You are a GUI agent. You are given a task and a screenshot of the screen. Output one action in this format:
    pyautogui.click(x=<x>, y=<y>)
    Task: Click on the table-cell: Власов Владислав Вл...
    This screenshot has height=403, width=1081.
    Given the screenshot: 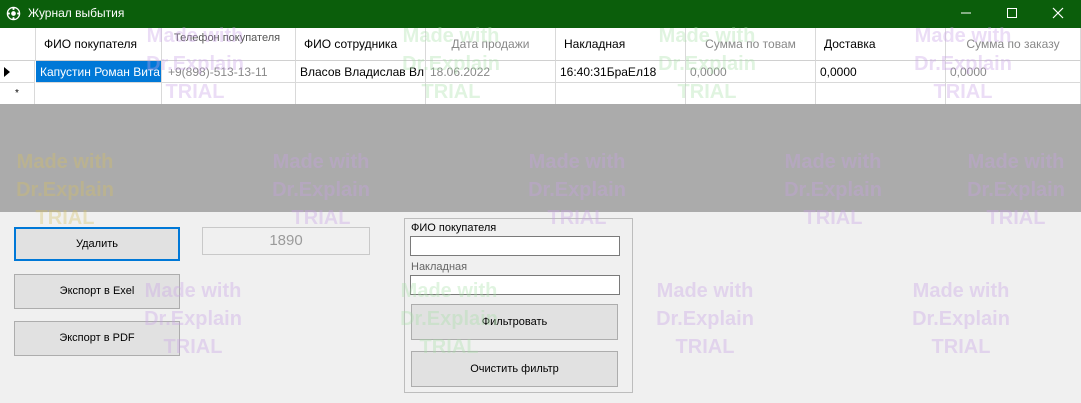 What is the action you would take?
    pyautogui.click(x=361, y=72)
    